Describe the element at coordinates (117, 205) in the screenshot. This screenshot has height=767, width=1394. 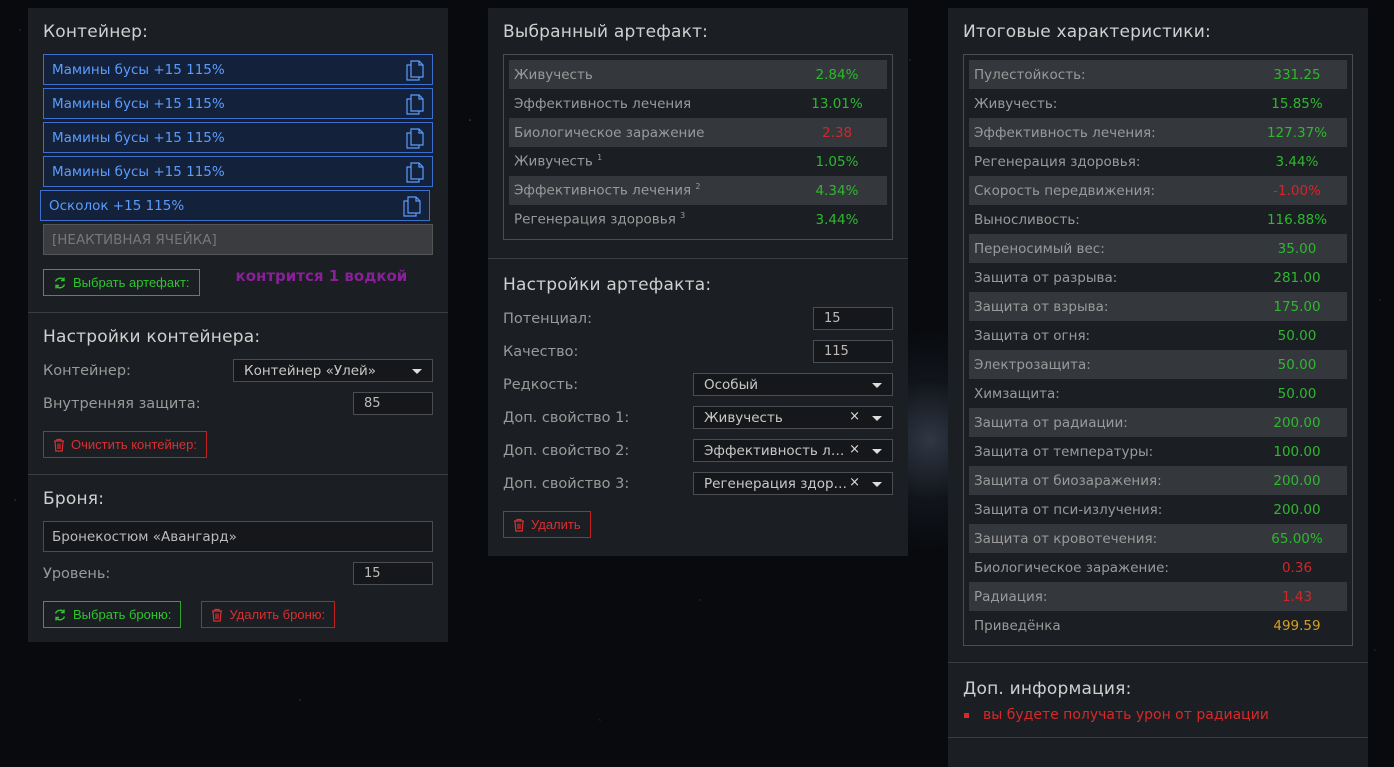
I see `container-slot-label: Осколок +15 115%` at that location.